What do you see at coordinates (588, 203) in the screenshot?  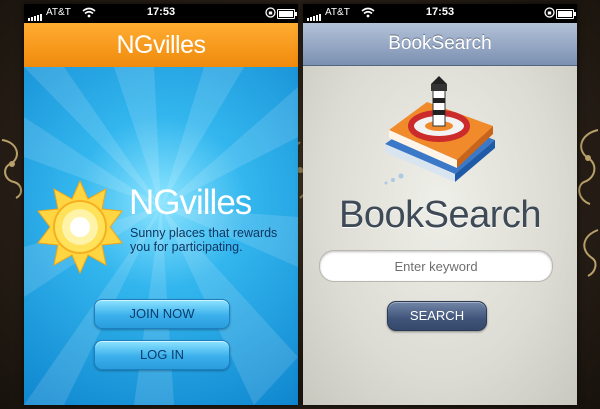 I see `right-ornament` at bounding box center [588, 203].